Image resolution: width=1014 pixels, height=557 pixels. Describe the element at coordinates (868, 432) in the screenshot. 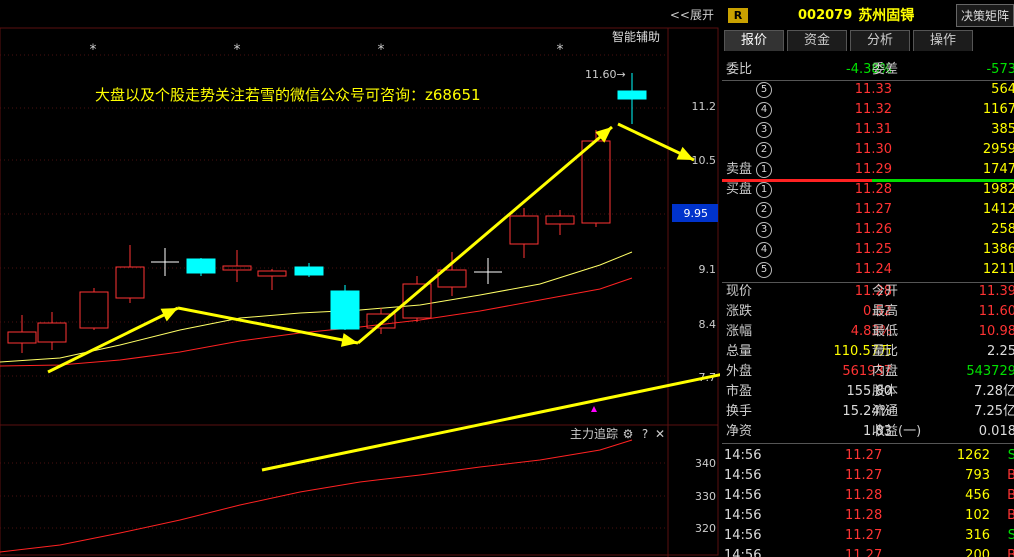

I see `stat-row: 净资 1.83 收益(一) 0.018` at that location.